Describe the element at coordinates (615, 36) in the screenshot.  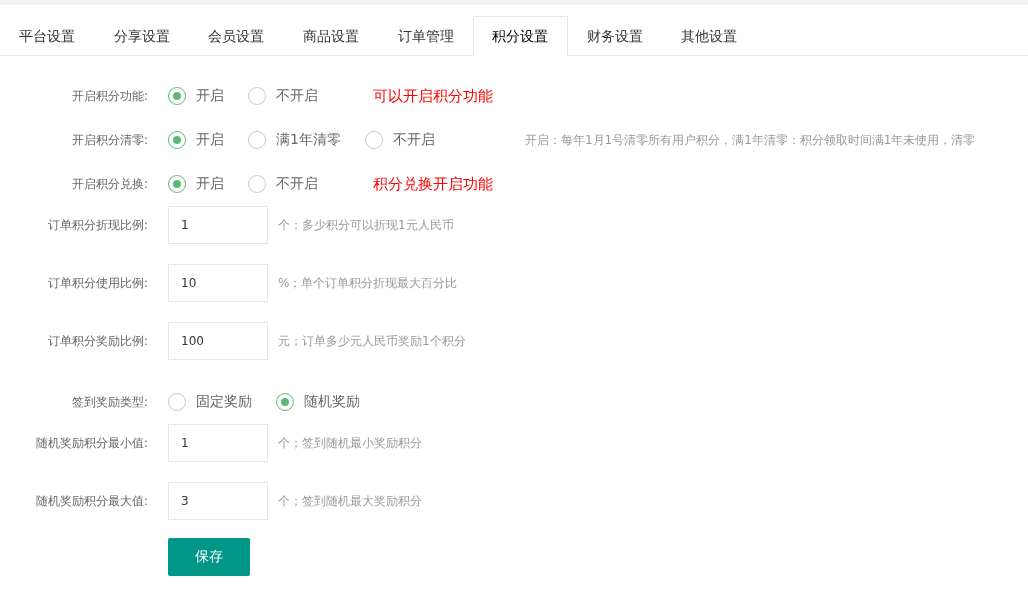
I see `tab: 财务设置` at that location.